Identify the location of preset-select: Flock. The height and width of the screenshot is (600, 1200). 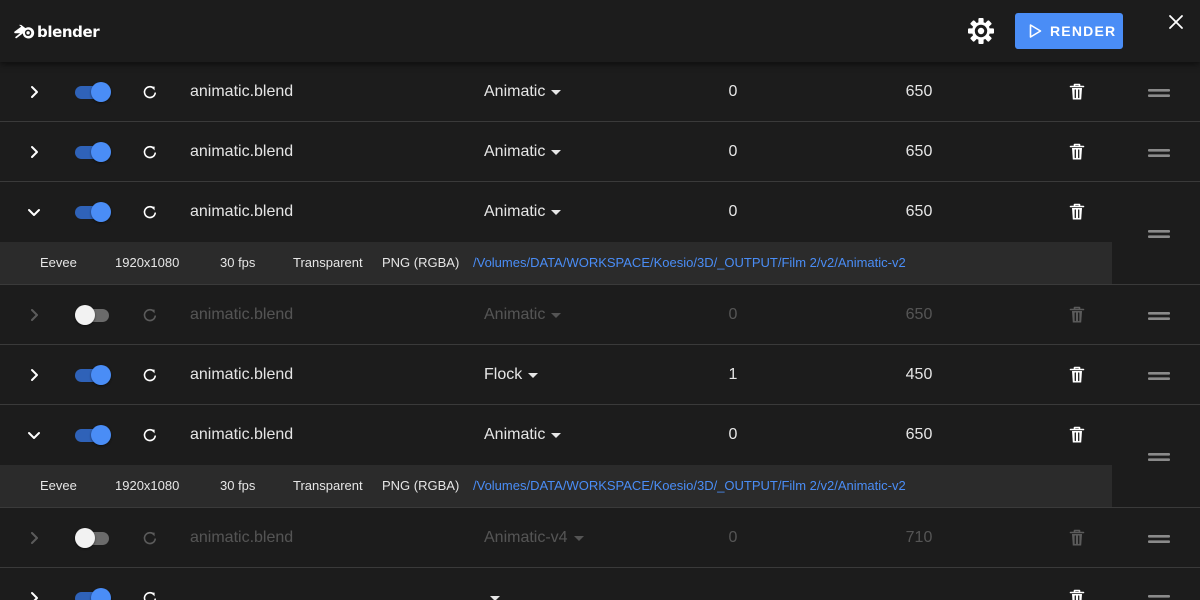
(511, 375).